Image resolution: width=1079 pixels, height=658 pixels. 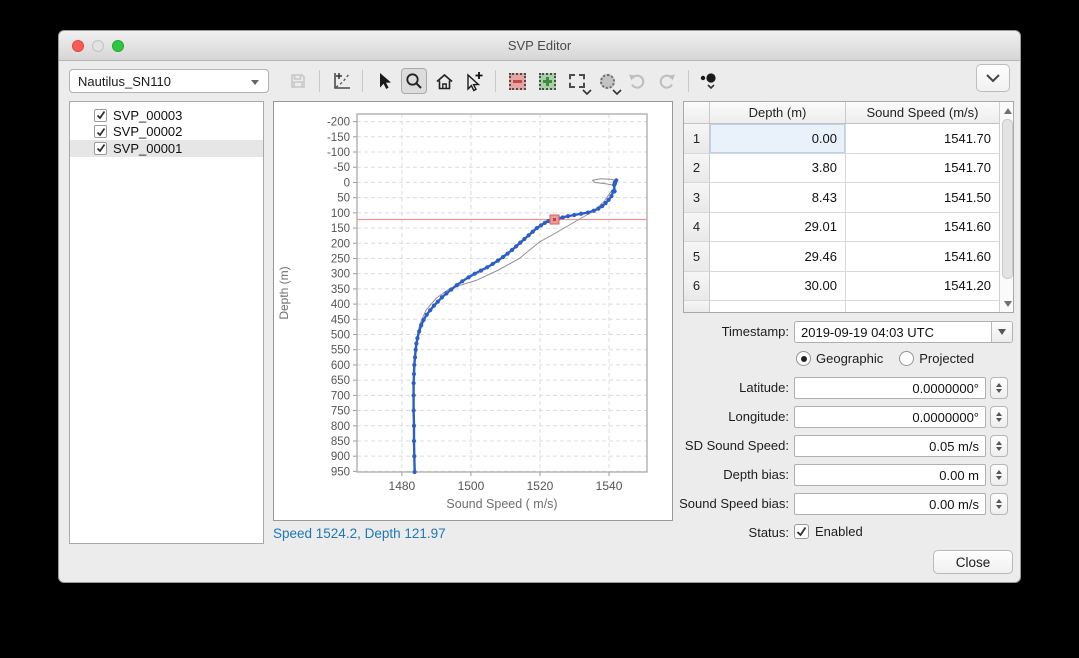 I want to click on sound-speed-cell, so click(x=922, y=306).